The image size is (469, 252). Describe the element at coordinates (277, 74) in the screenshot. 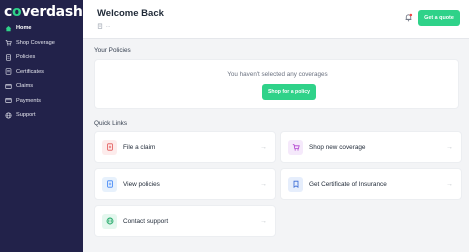

I see `empty-policies-message: You haven't selected any coverages` at that location.